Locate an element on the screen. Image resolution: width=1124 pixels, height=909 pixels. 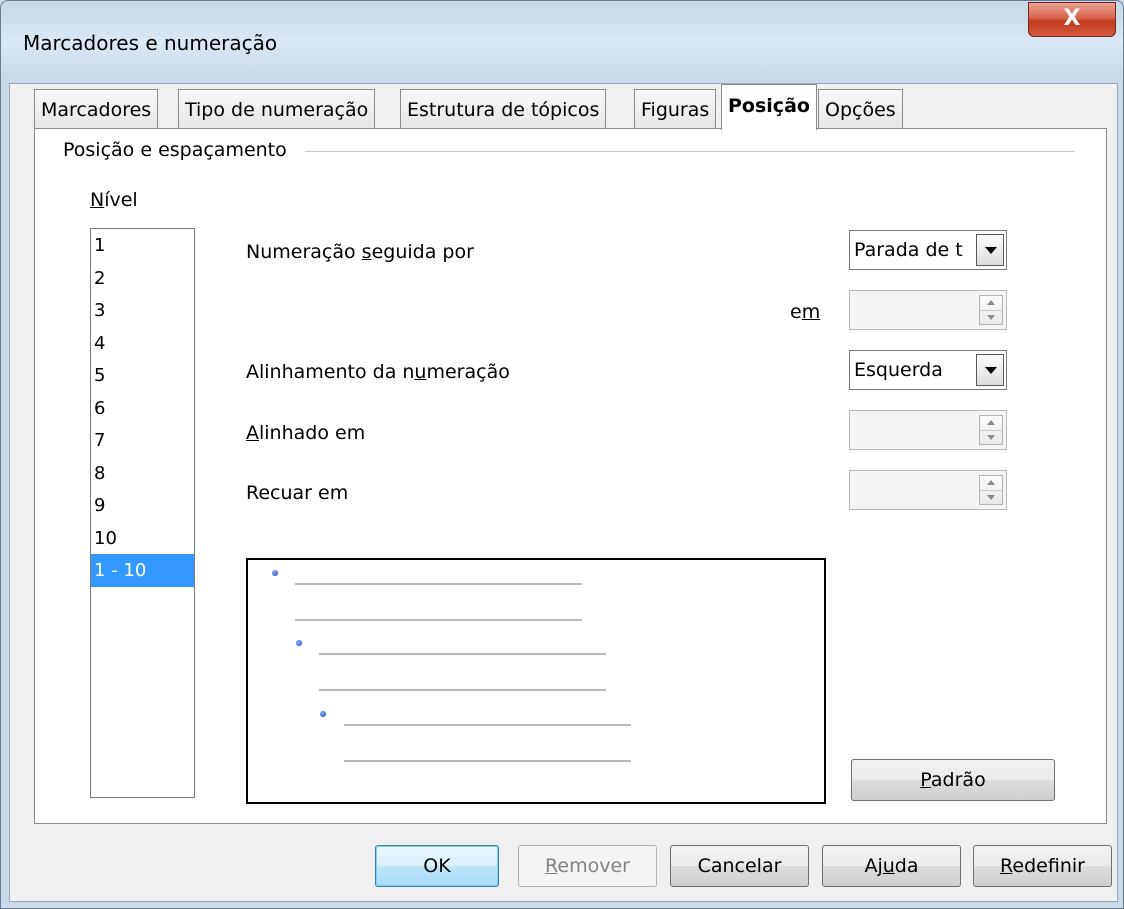
remove-button: Remover is located at coordinates (587, 866).